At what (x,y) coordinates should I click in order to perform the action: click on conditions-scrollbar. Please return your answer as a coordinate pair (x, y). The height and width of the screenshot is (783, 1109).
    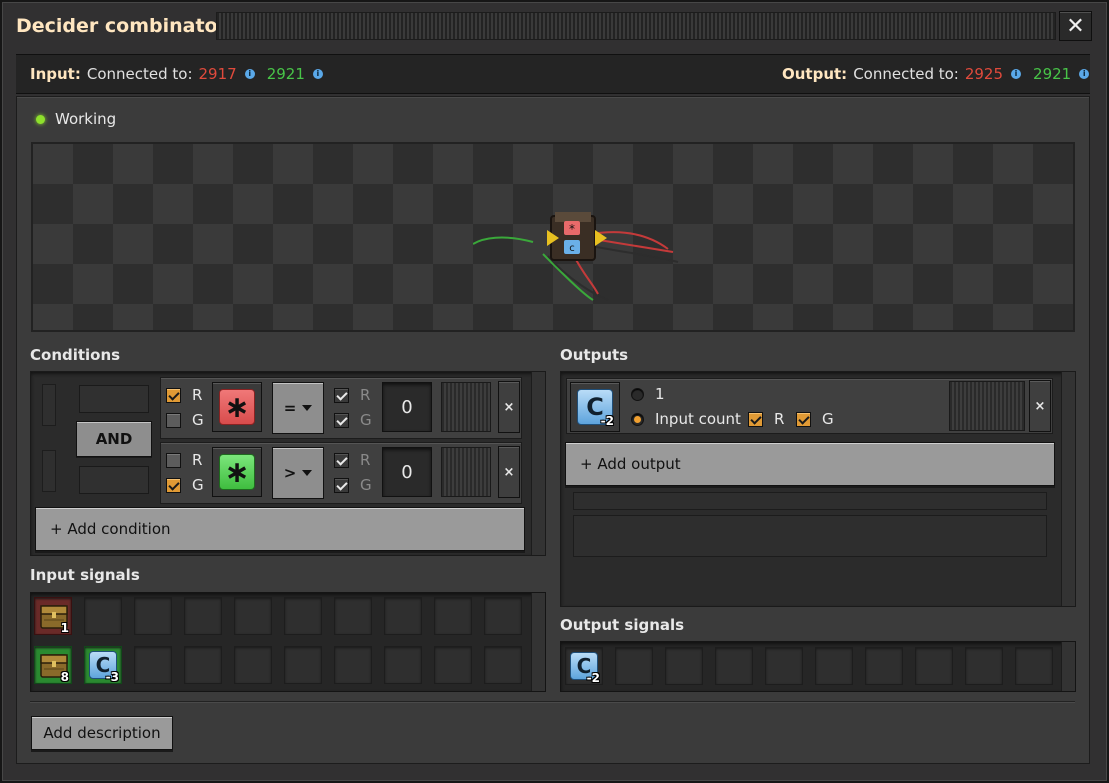
    Looking at the image, I should click on (538, 463).